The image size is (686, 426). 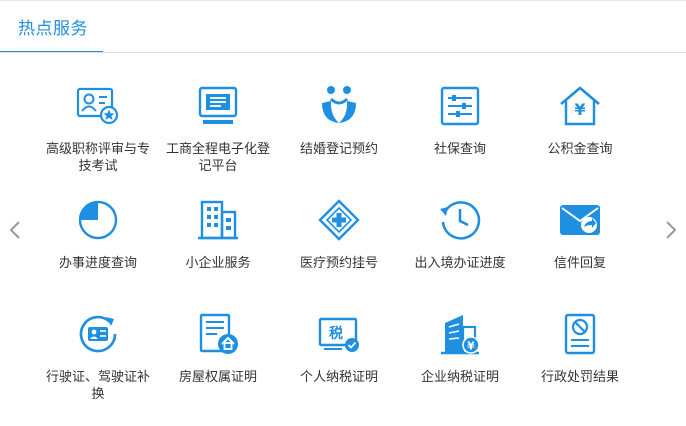 I want to click on service-label: 企业纳税证明, so click(x=459, y=377).